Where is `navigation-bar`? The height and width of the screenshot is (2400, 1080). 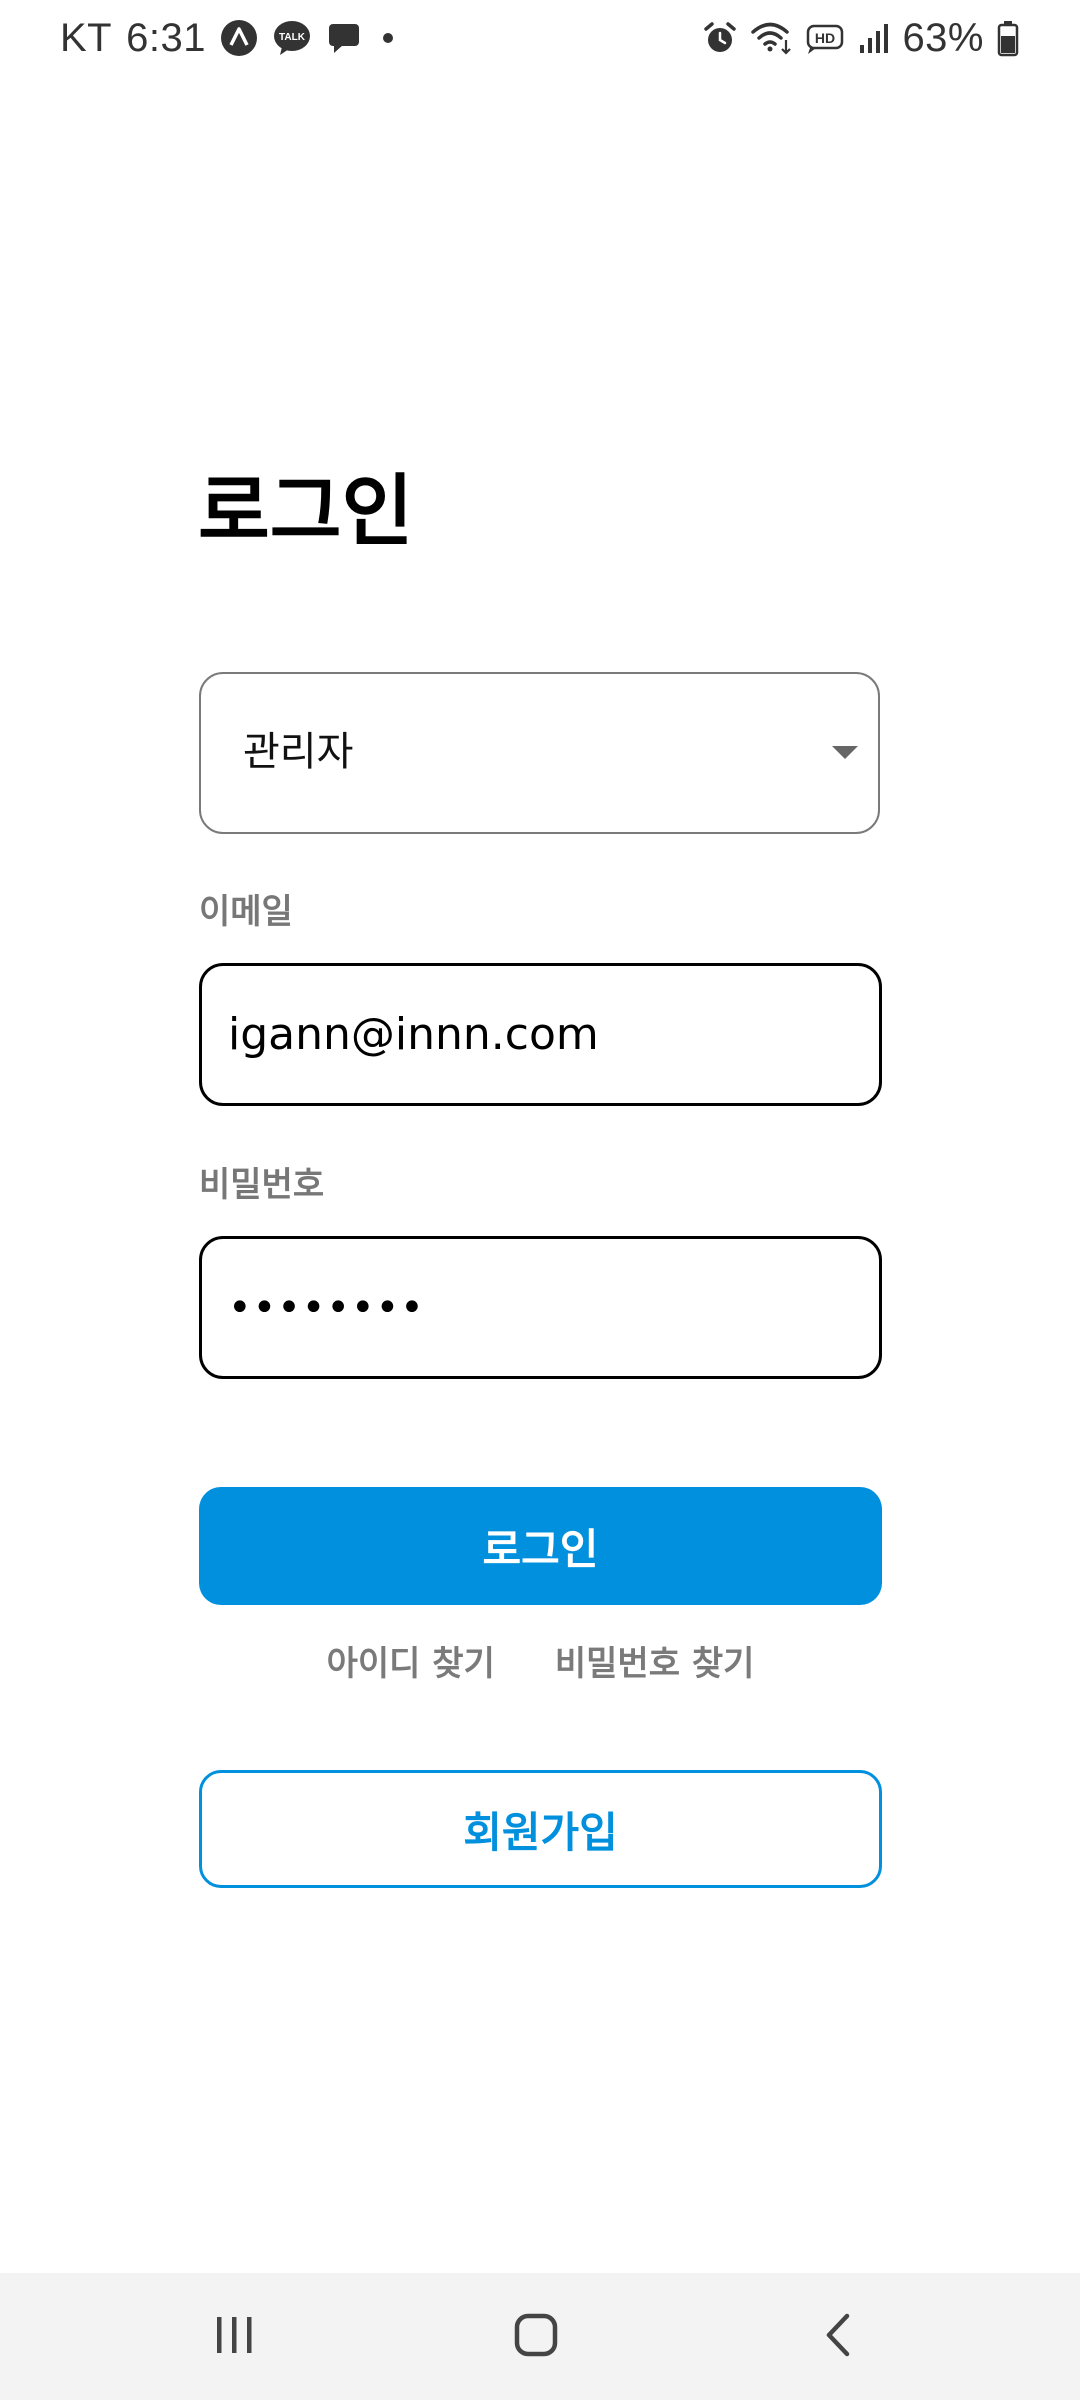 navigation-bar is located at coordinates (540, 2336).